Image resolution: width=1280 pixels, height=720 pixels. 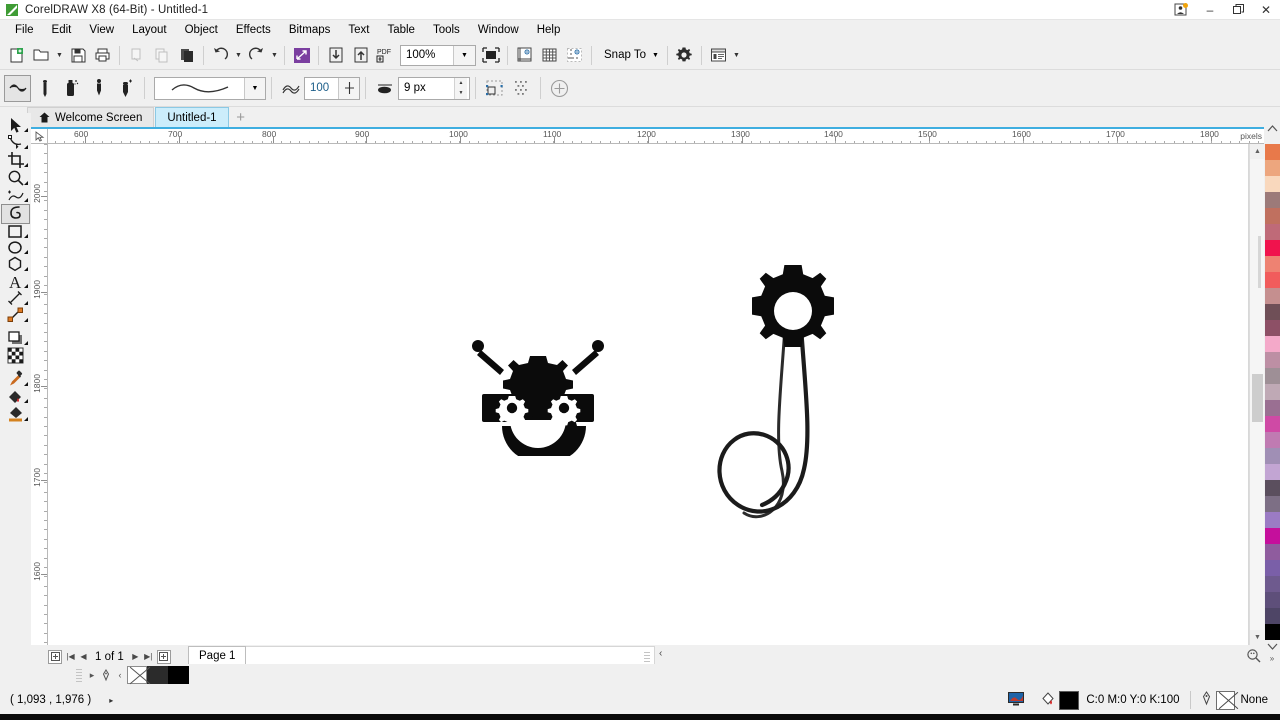 I want to click on outline-none-swatch, so click(x=1225, y=700).